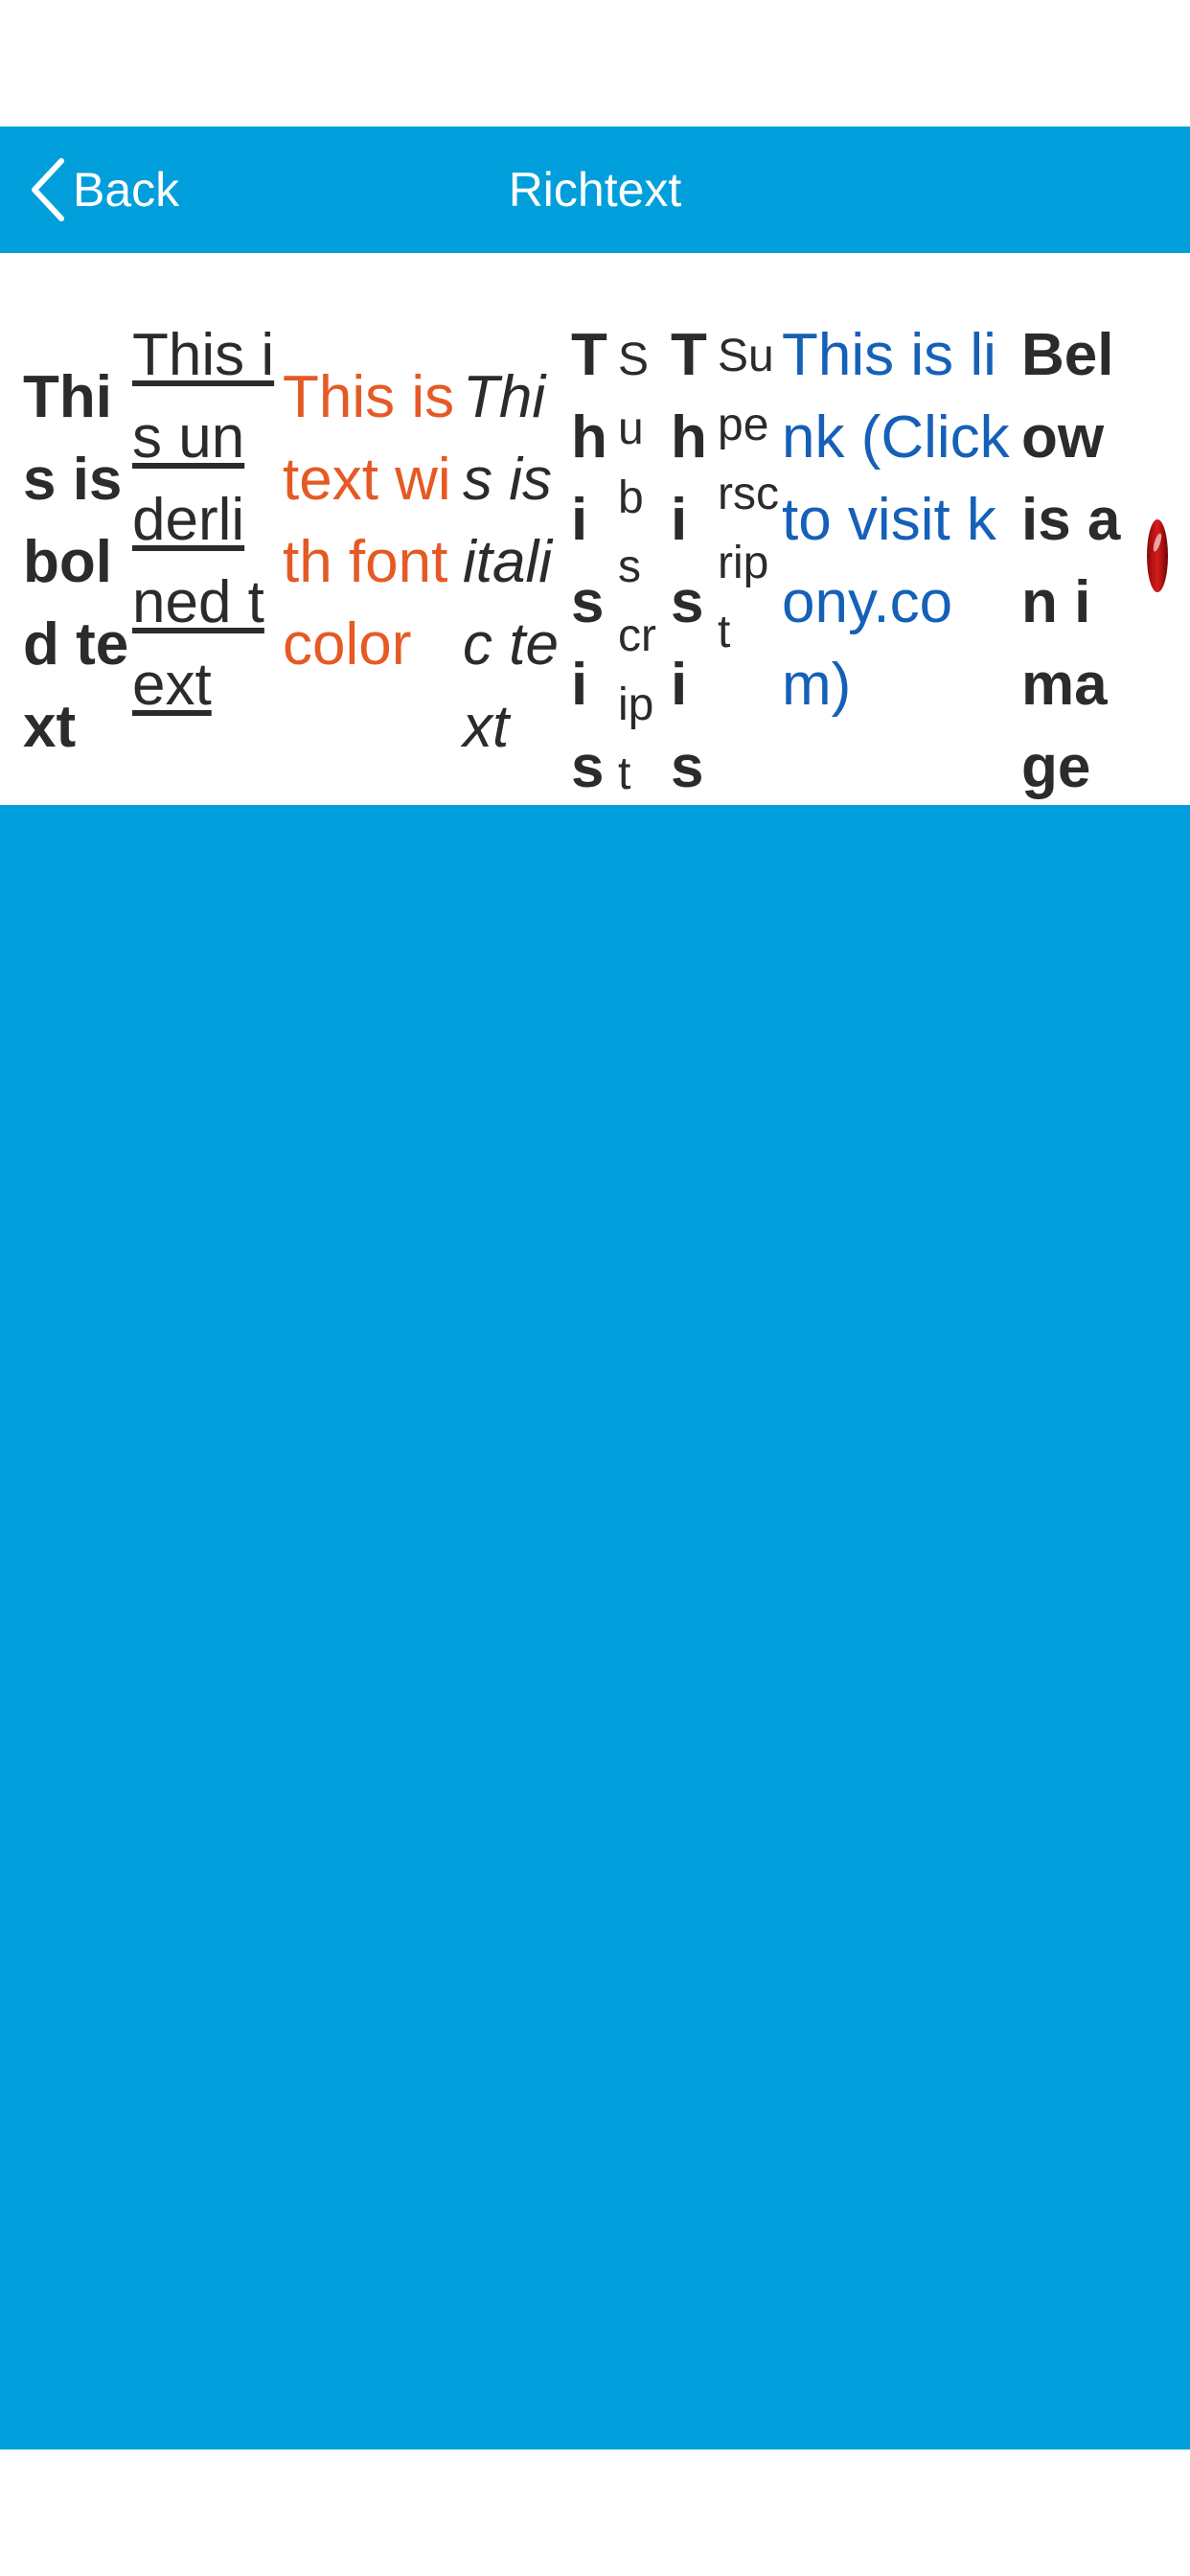 This screenshot has width=1190, height=2576. Describe the element at coordinates (511, 562) in the screenshot. I see `italic-text: This is italic text` at that location.